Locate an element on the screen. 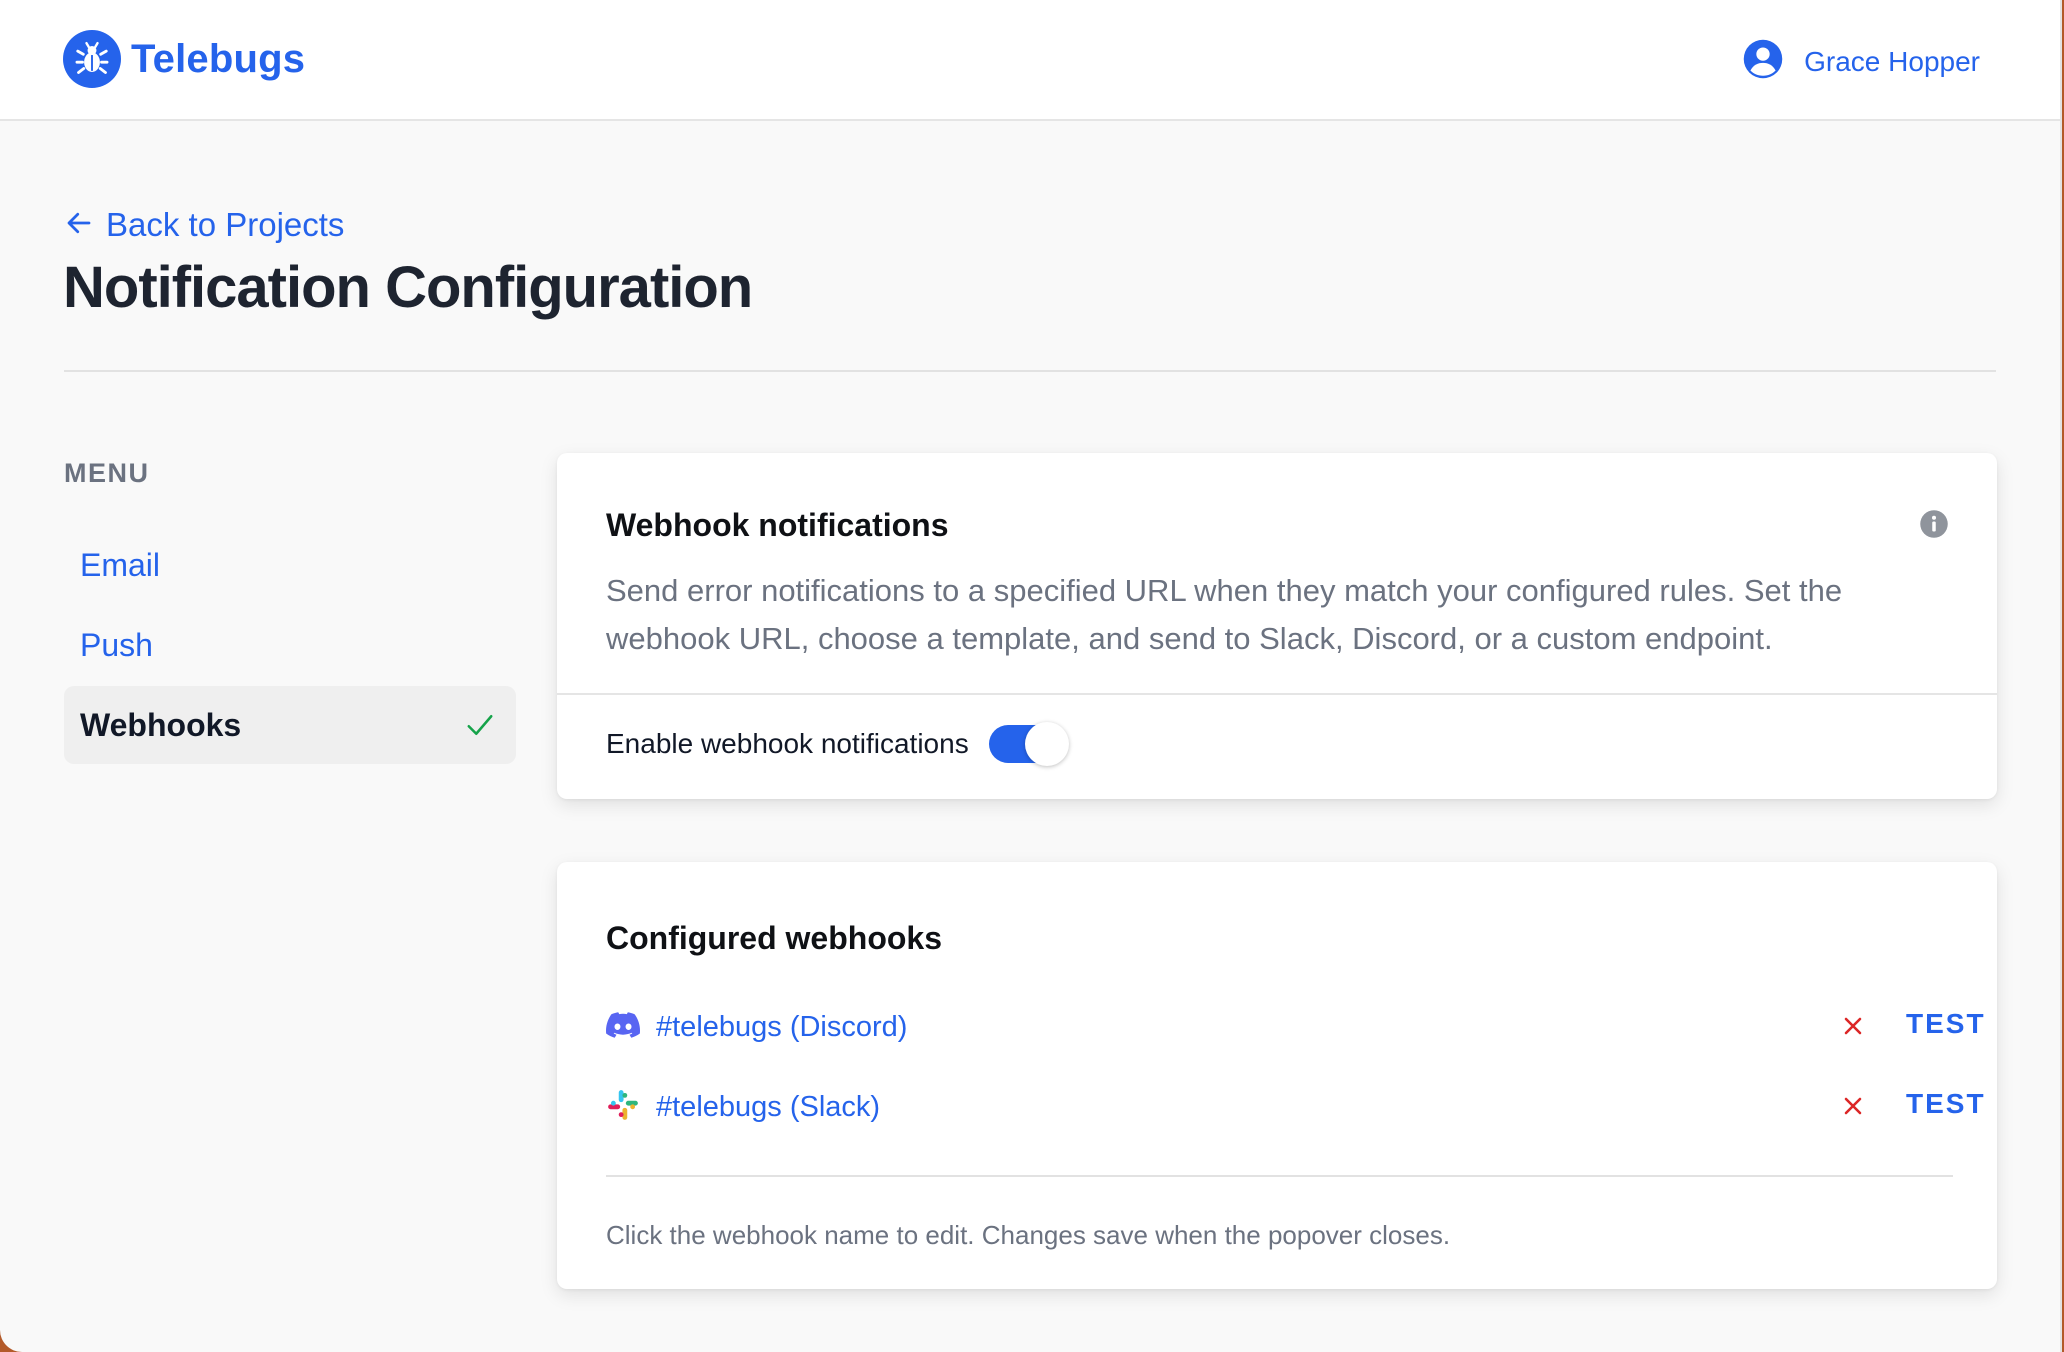  enable-webhook-row: Enable webhook notifications is located at coordinates (837, 744).